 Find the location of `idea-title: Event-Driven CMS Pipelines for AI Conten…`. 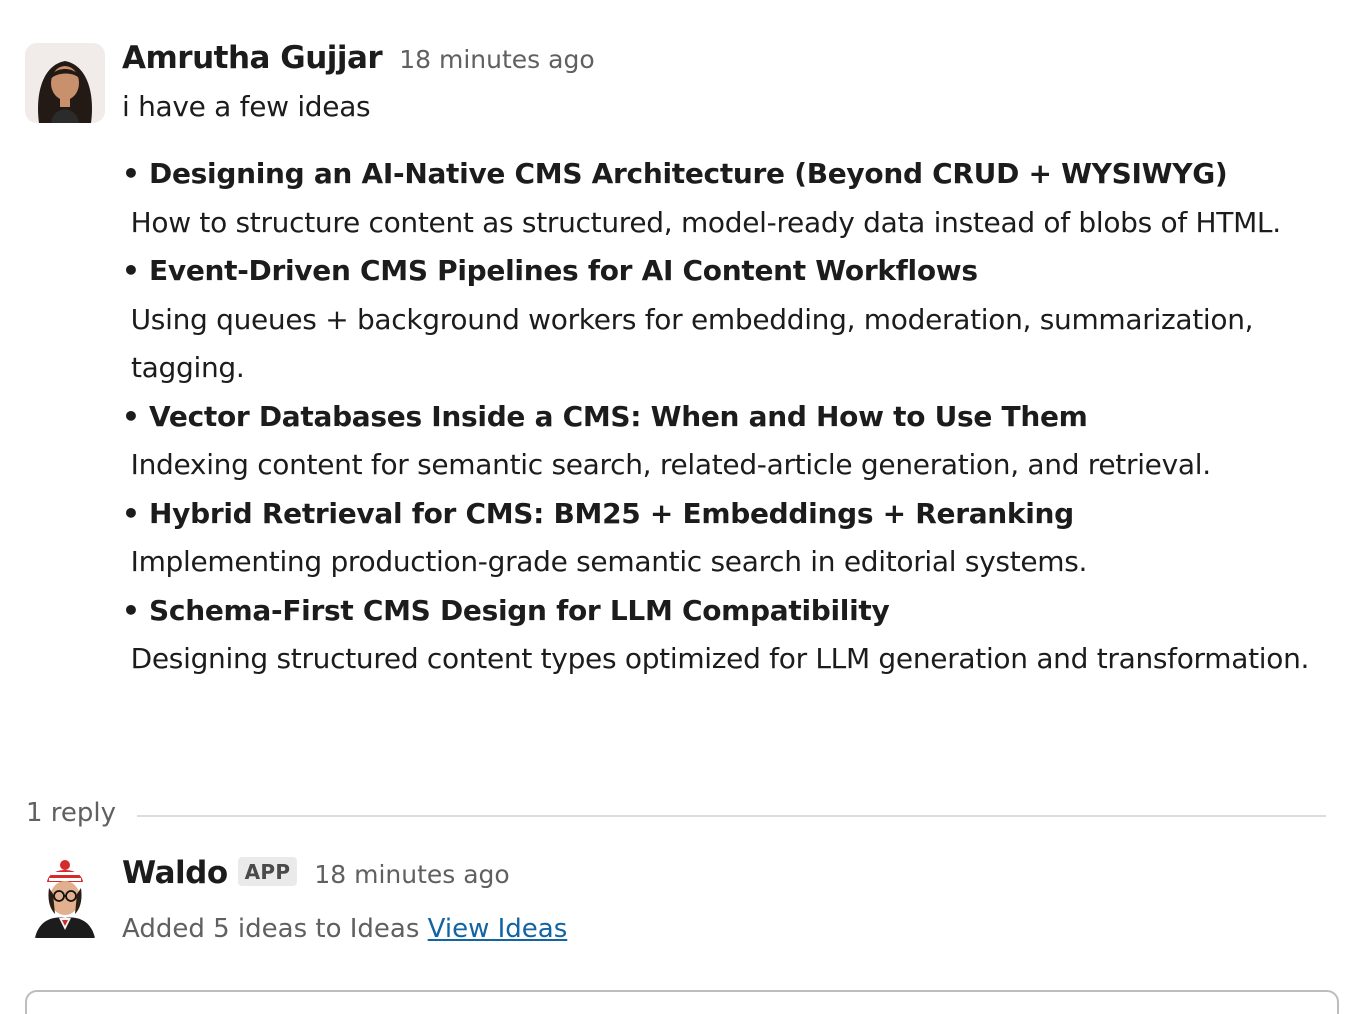

idea-title: Event-Driven CMS Pipelines for AI Conten… is located at coordinates (727, 271).